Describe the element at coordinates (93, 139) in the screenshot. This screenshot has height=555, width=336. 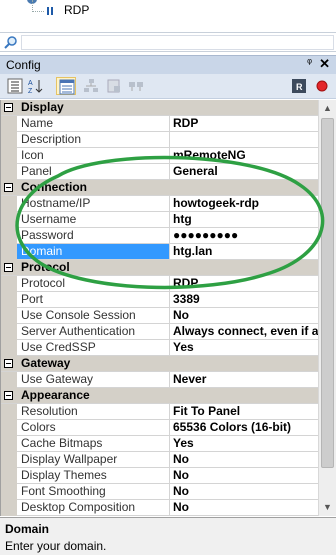
I see `property-name: Description` at that location.